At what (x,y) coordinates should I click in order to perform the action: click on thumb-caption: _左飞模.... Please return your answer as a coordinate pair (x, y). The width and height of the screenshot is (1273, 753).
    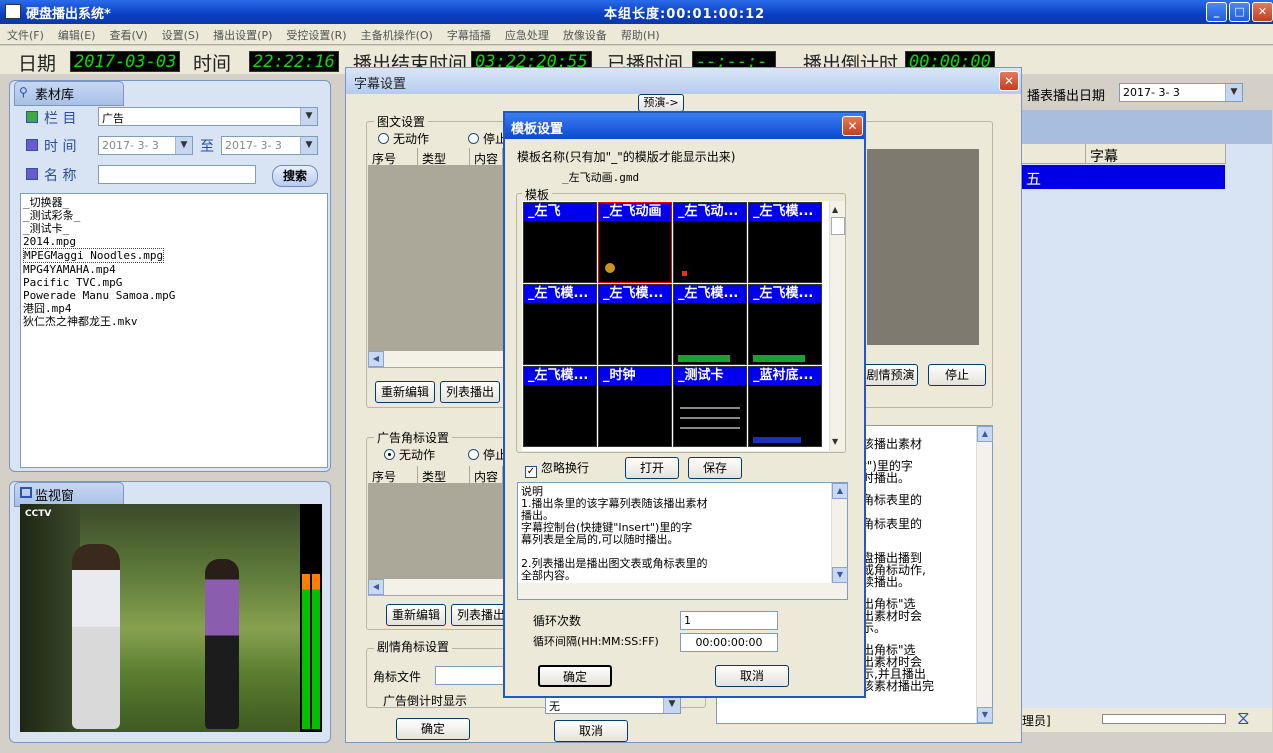
    Looking at the image, I should click on (560, 376).